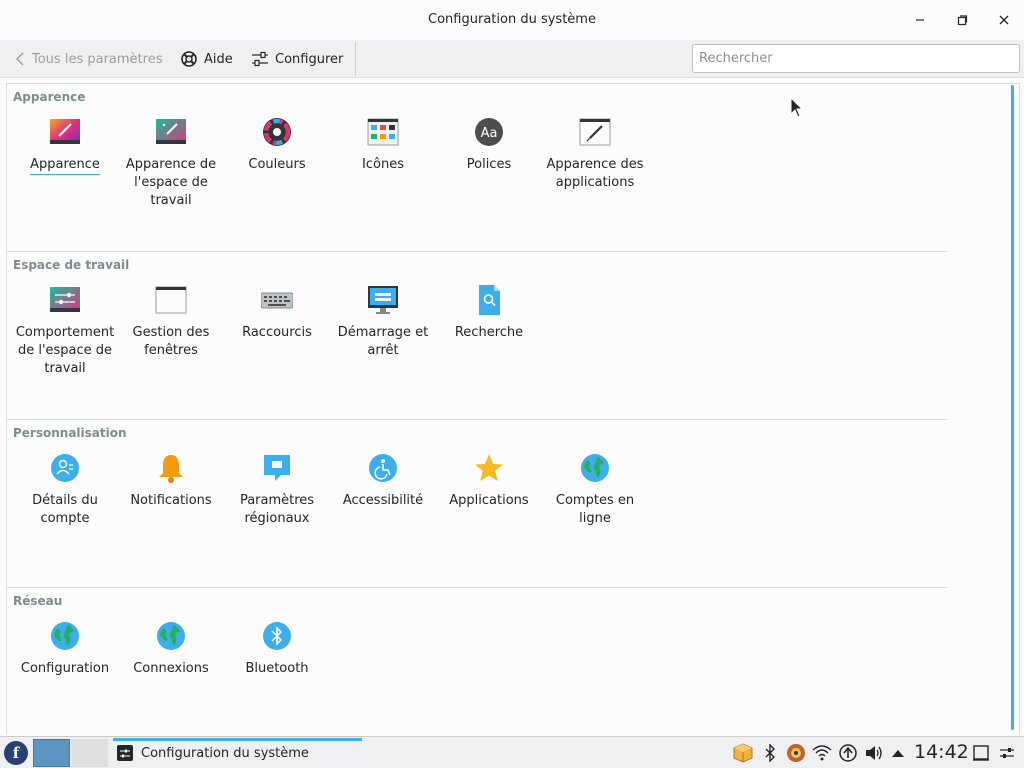 The image size is (1024, 768). I want to click on module-notifications: Notifications, so click(171, 481).